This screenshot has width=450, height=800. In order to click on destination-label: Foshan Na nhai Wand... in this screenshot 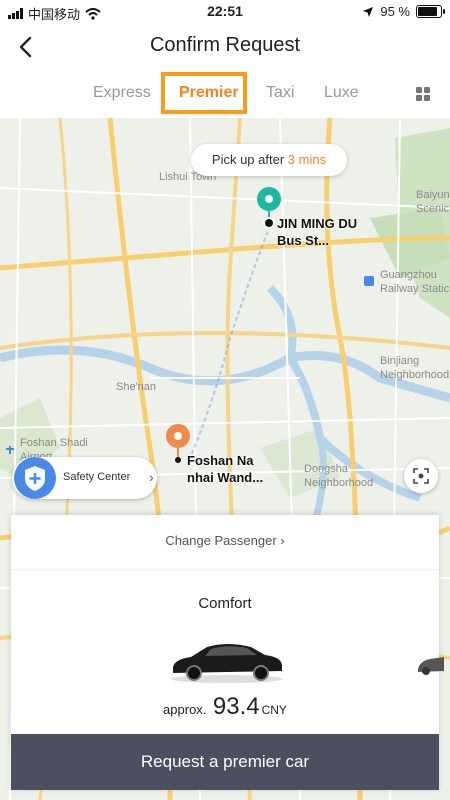, I will do `click(230, 469)`.